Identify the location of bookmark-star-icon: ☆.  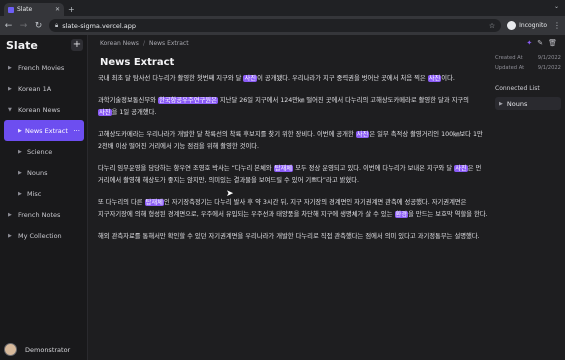
(492, 26).